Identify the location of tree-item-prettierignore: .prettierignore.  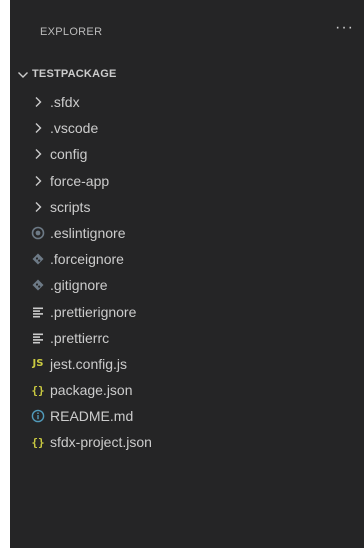
(187, 312).